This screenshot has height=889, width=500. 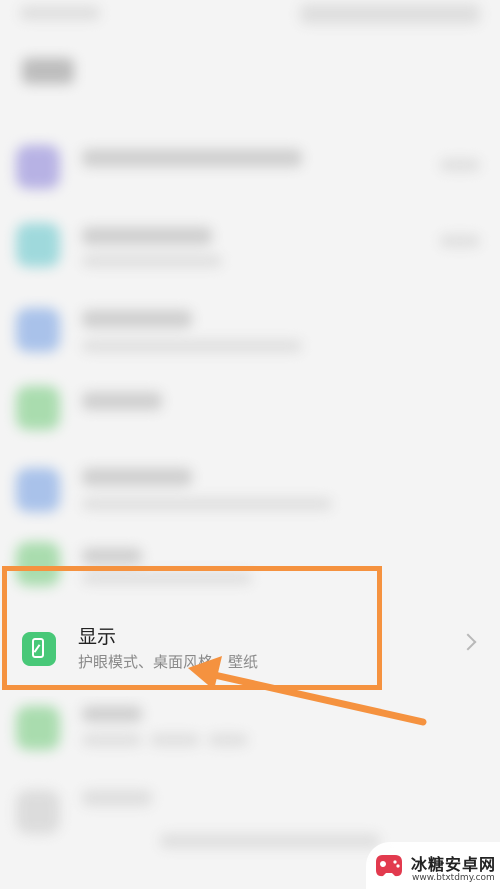 I want to click on watermark-url: www.btxtdmy.com, so click(x=453, y=878).